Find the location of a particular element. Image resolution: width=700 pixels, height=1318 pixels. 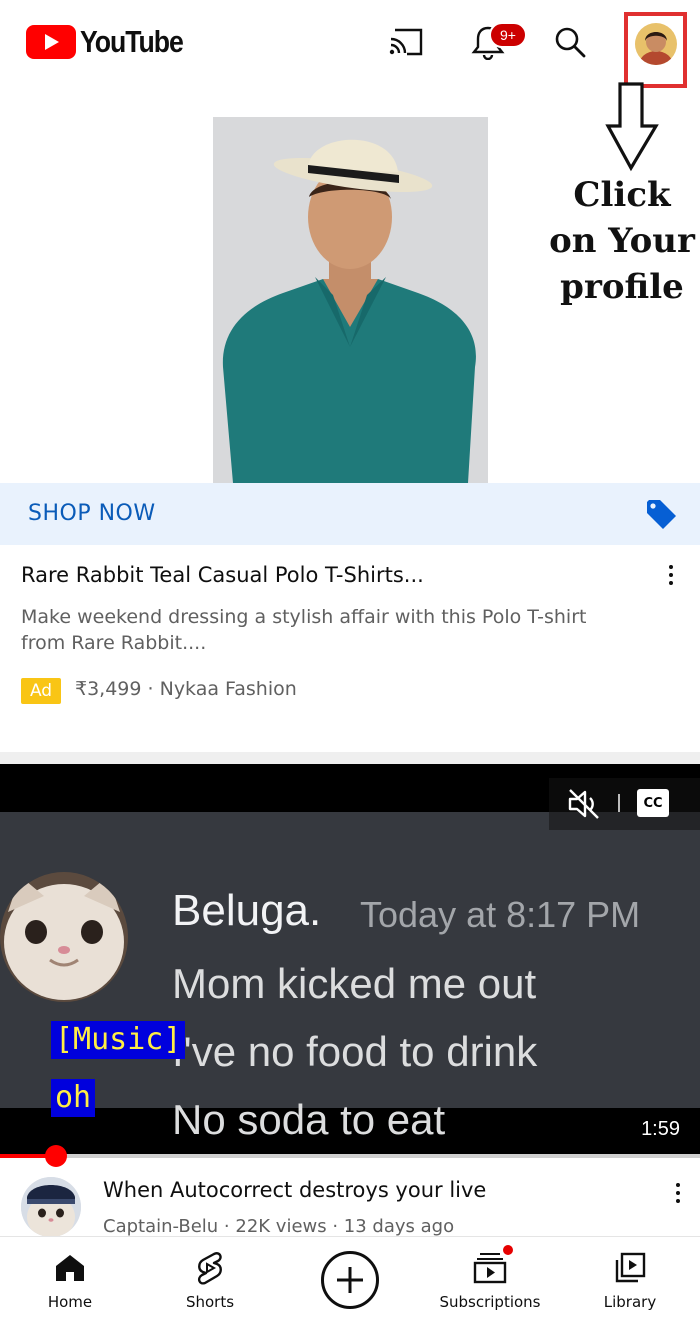

controls-divider is located at coordinates (619, 803).